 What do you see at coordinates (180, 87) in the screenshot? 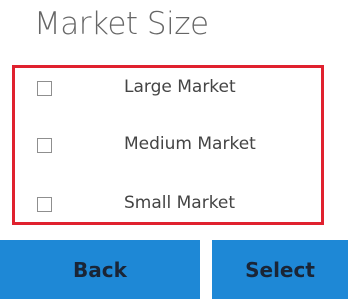
I see `option-label-large-market: Large Market` at bounding box center [180, 87].